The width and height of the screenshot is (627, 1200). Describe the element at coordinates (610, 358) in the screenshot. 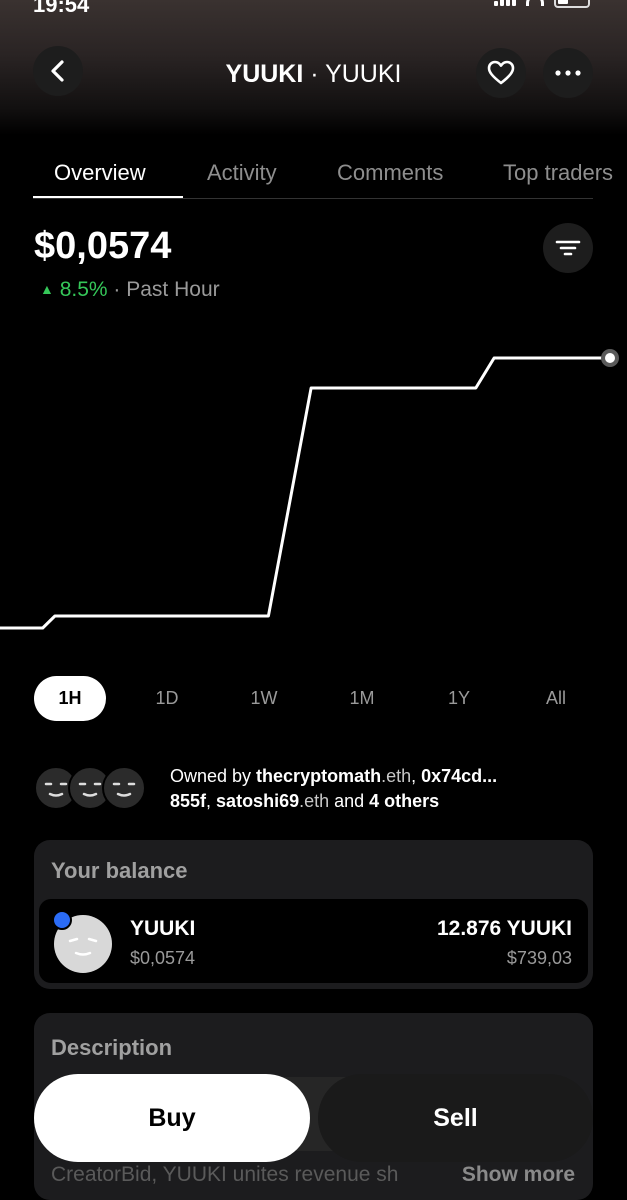

I see `current-point` at that location.